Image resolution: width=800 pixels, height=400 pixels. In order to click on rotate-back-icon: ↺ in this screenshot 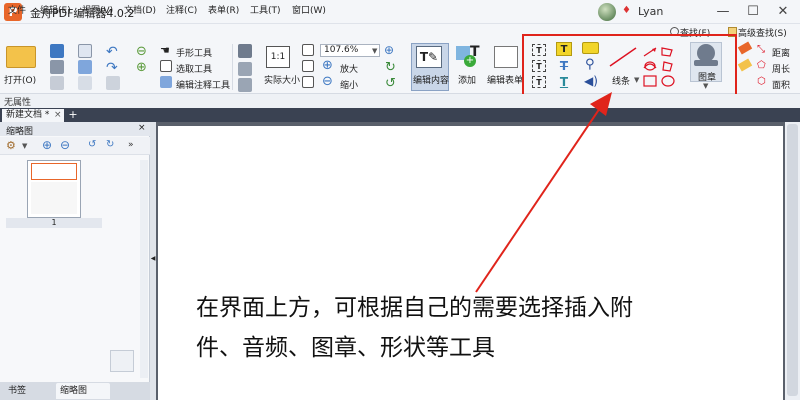, I will do `click(390, 83)`.